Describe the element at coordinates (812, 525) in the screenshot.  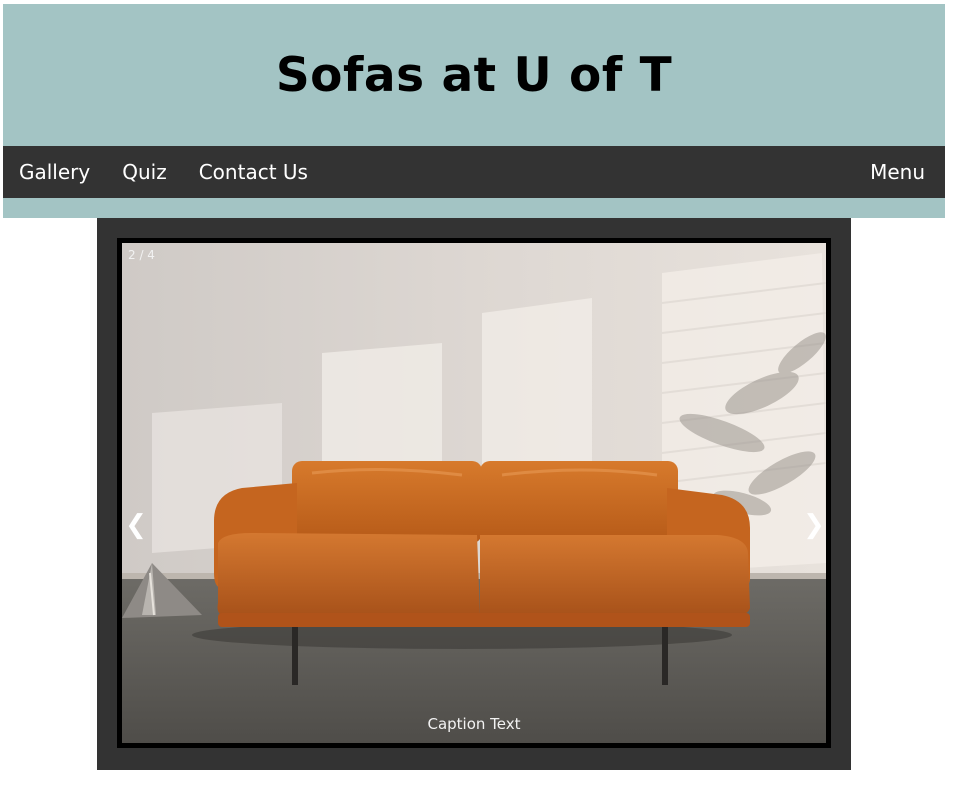
I see `next-slide-arrow-icon: ❯` at that location.